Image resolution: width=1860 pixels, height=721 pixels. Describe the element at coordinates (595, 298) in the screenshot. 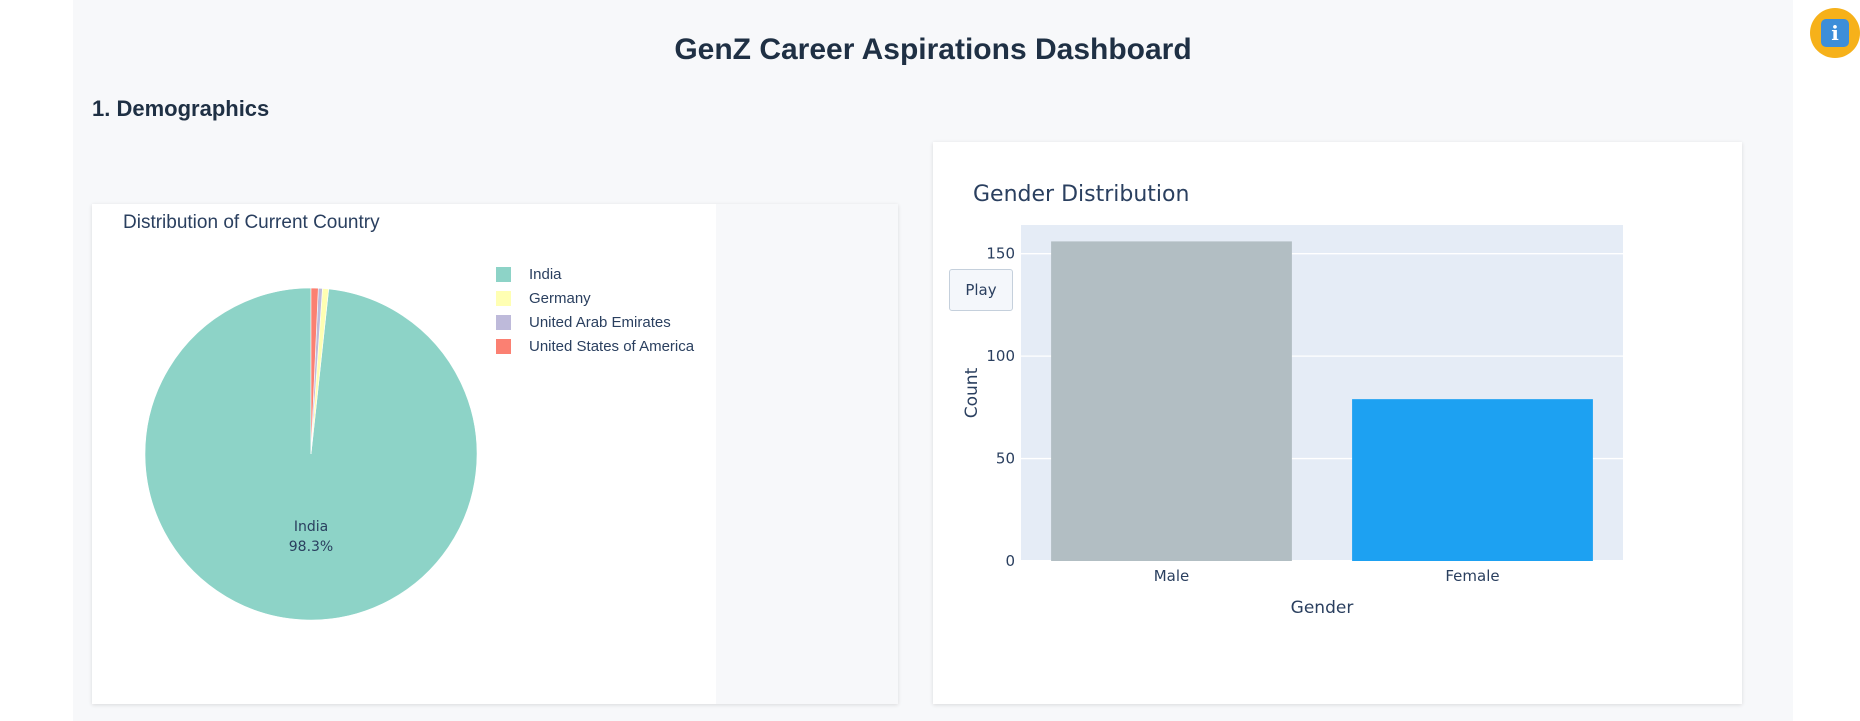

I see `legend-item-germany: Germany` at that location.